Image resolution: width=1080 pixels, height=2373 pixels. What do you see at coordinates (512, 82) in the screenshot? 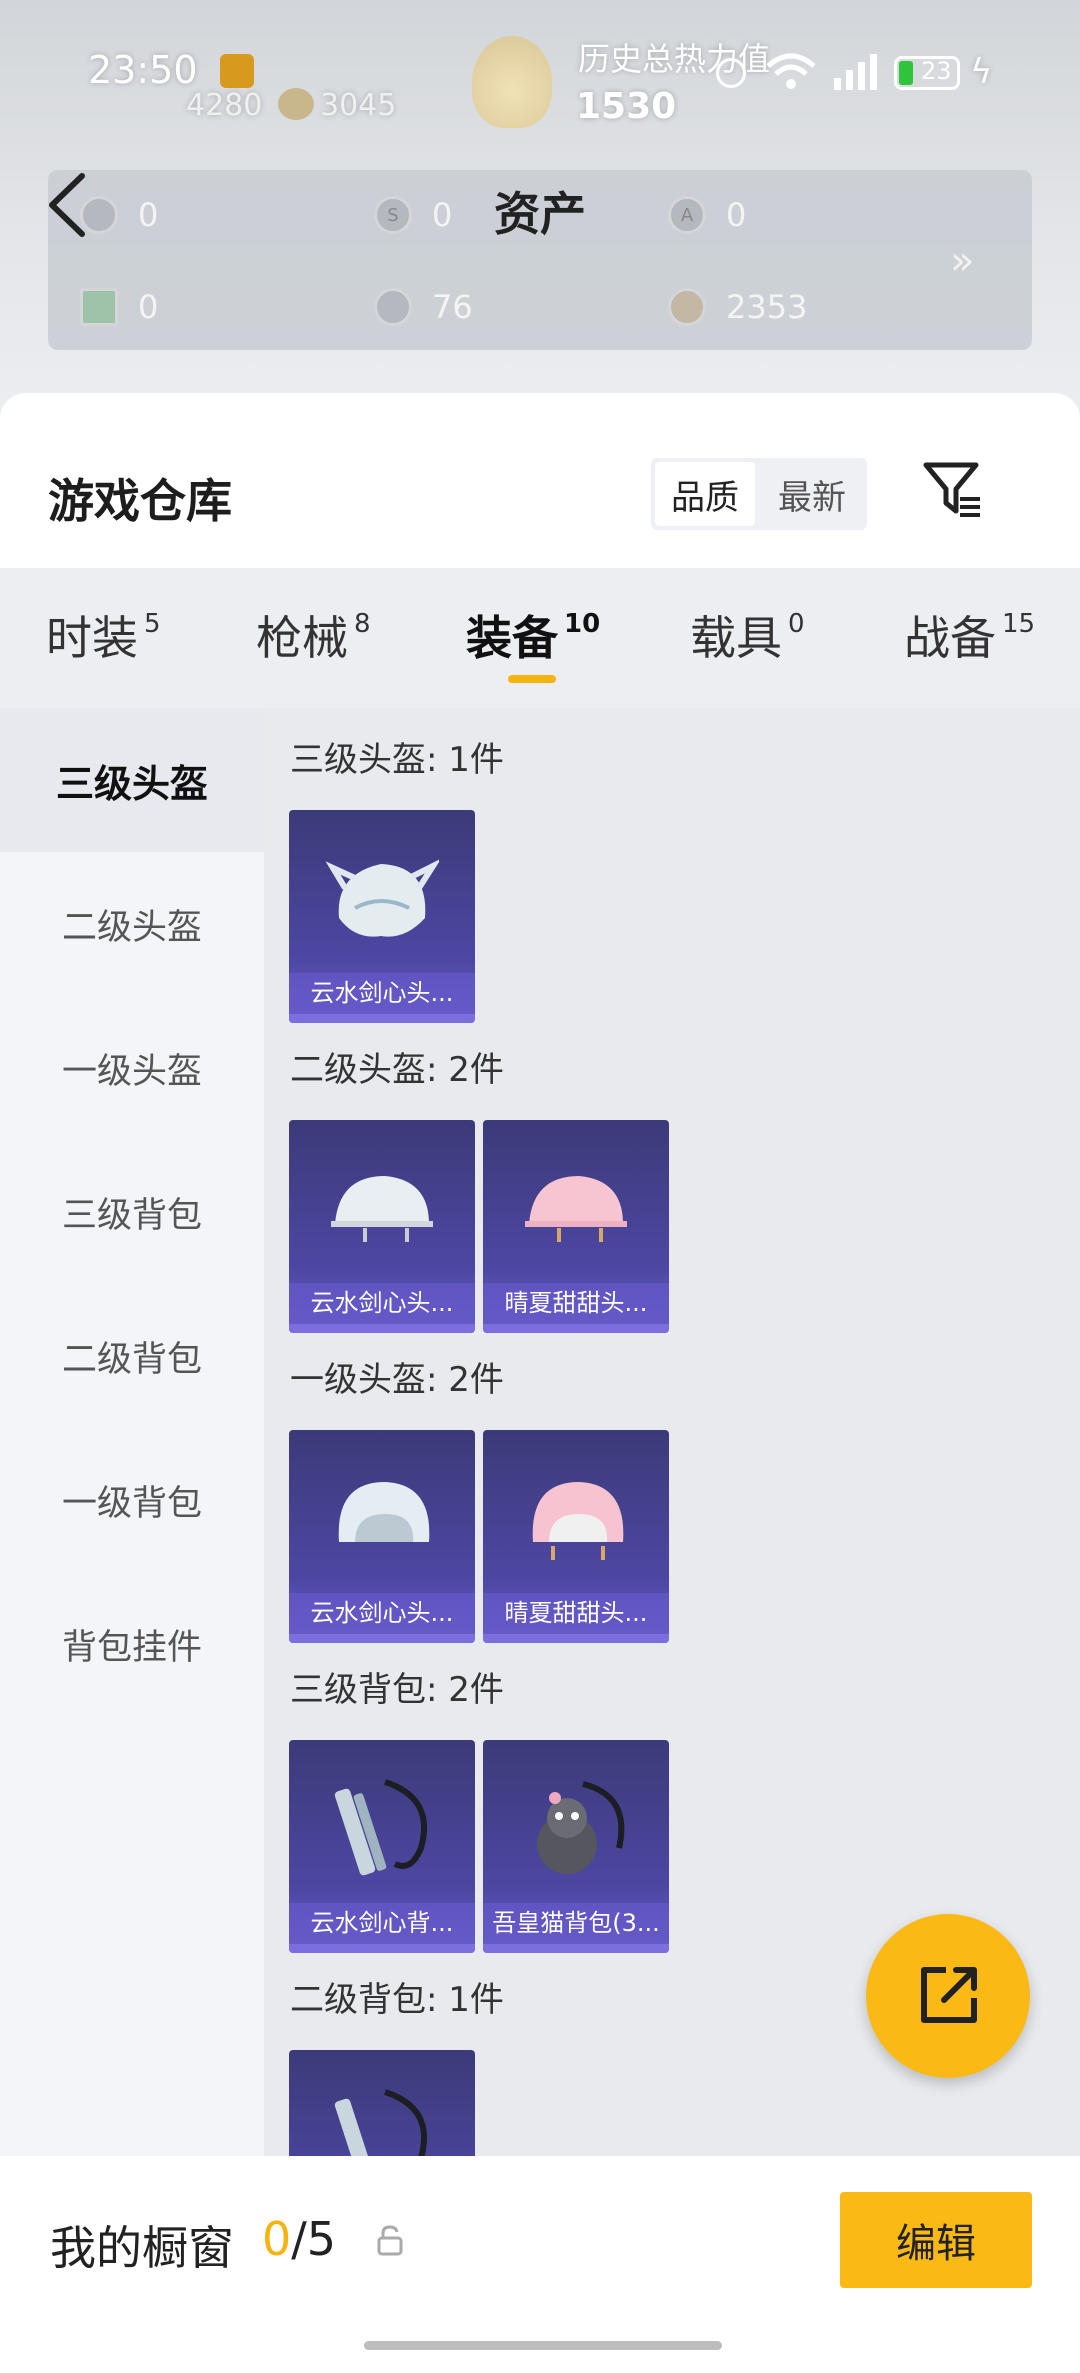
I see `flame-emblem-icon` at bounding box center [512, 82].